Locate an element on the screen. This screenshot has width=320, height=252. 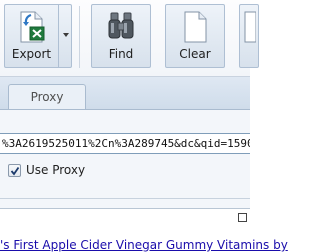
ribbon-separator is located at coordinates (79, 37).